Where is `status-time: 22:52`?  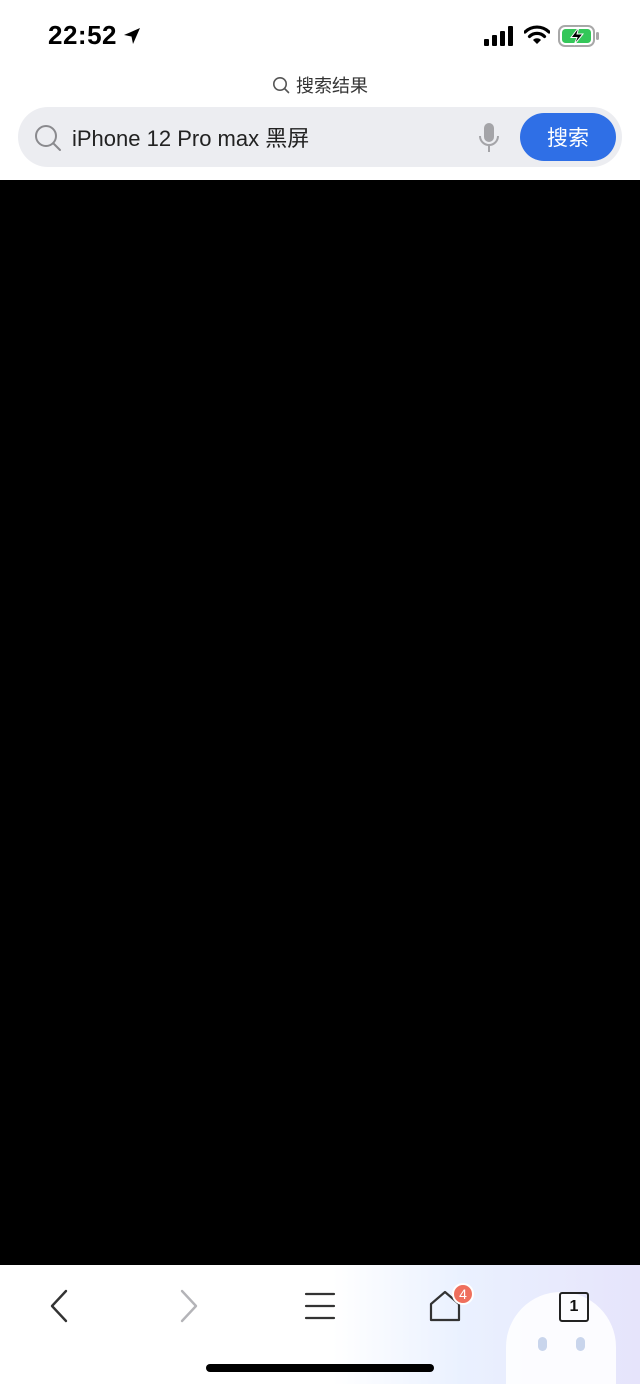
status-time: 22:52 is located at coordinates (82, 35).